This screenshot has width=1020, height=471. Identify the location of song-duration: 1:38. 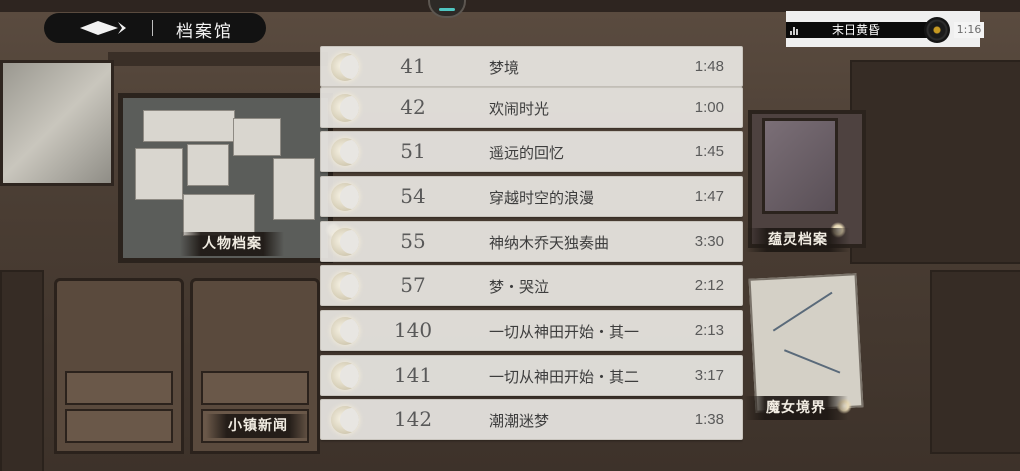
(709, 419).